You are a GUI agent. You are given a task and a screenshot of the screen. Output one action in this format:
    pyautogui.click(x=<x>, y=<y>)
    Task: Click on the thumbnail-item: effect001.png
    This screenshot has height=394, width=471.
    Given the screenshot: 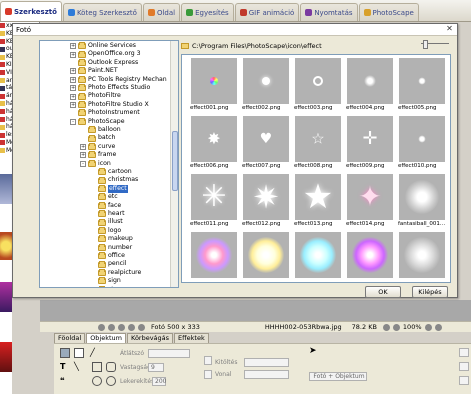 What is the action you would take?
    pyautogui.click(x=214, y=84)
    